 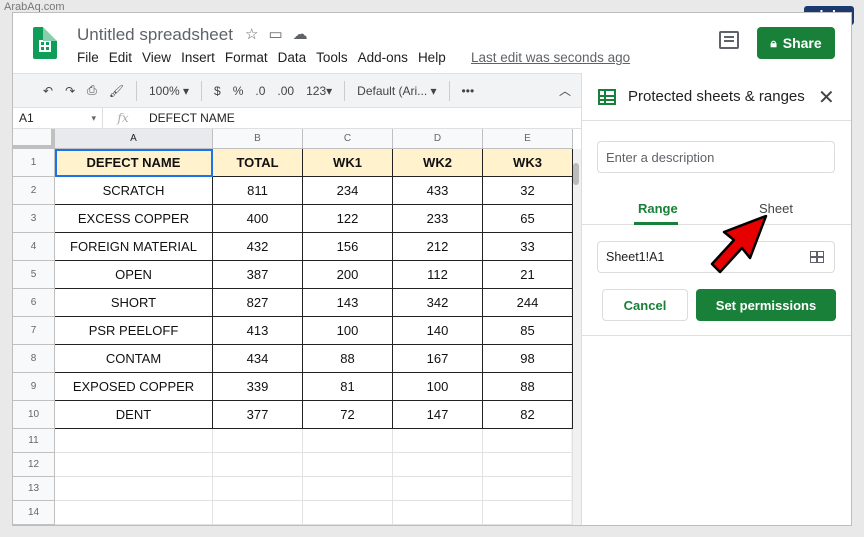 I want to click on row-header: 9, so click(x=34, y=387).